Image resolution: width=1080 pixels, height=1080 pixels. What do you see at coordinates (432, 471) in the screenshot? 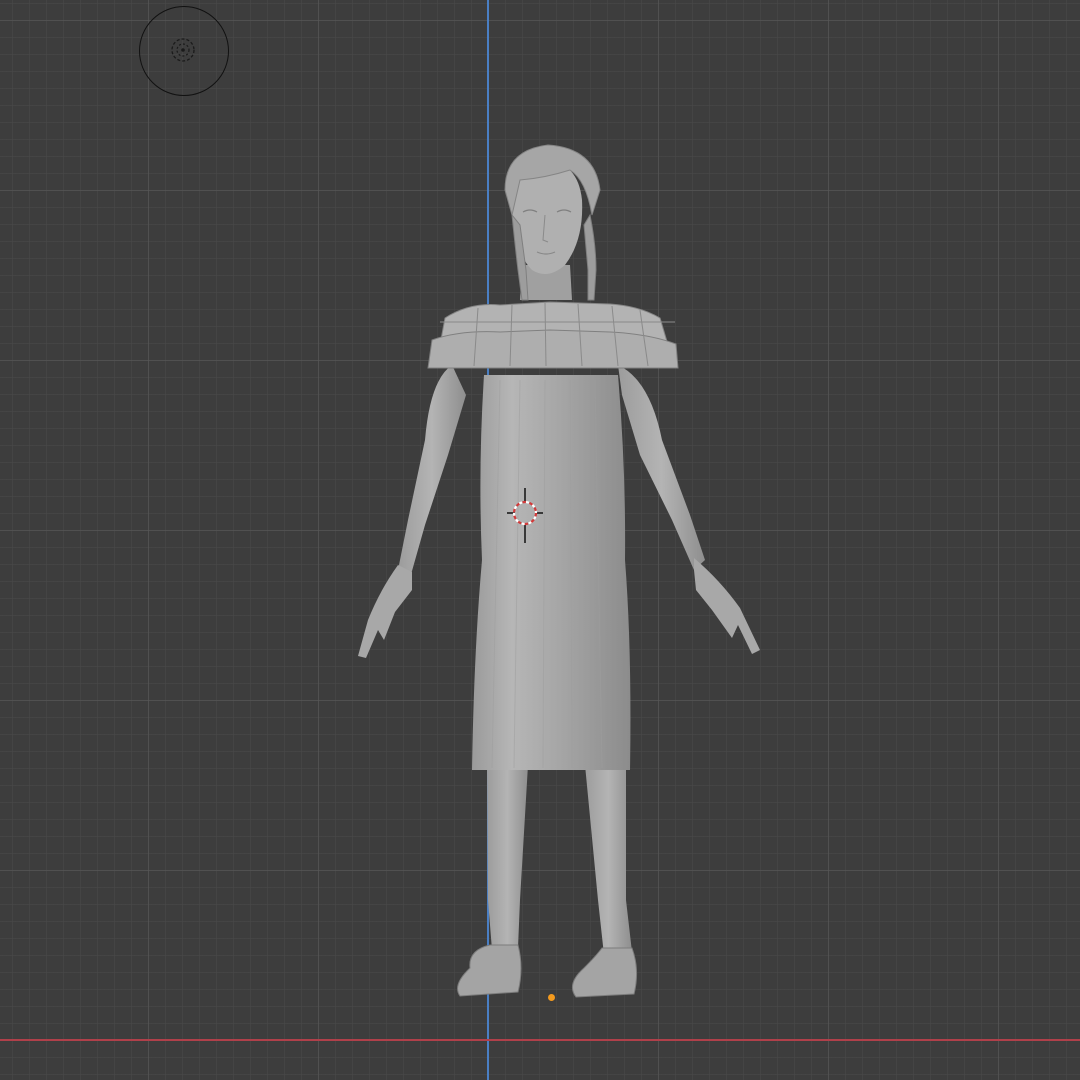
I see `left-arm` at bounding box center [432, 471].